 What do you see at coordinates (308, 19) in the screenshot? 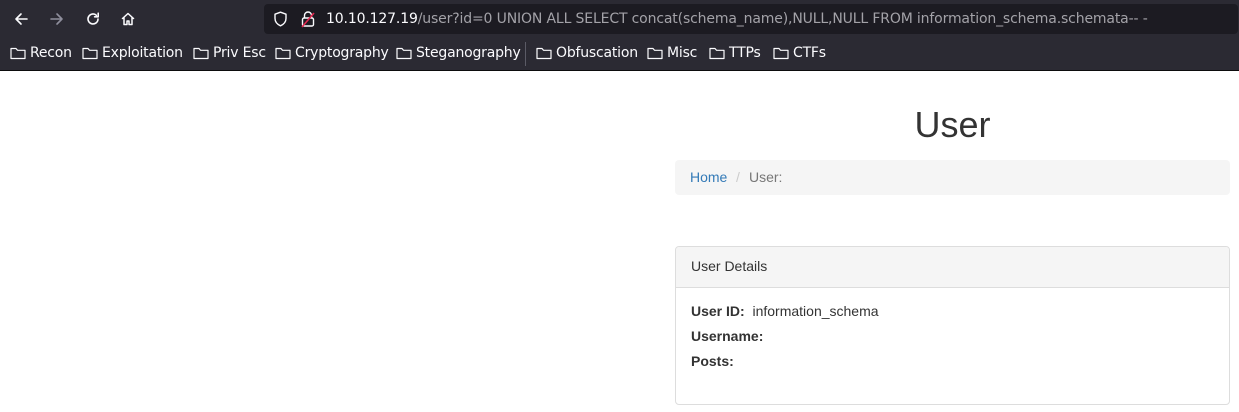
I see `insecure-lock-icon` at bounding box center [308, 19].